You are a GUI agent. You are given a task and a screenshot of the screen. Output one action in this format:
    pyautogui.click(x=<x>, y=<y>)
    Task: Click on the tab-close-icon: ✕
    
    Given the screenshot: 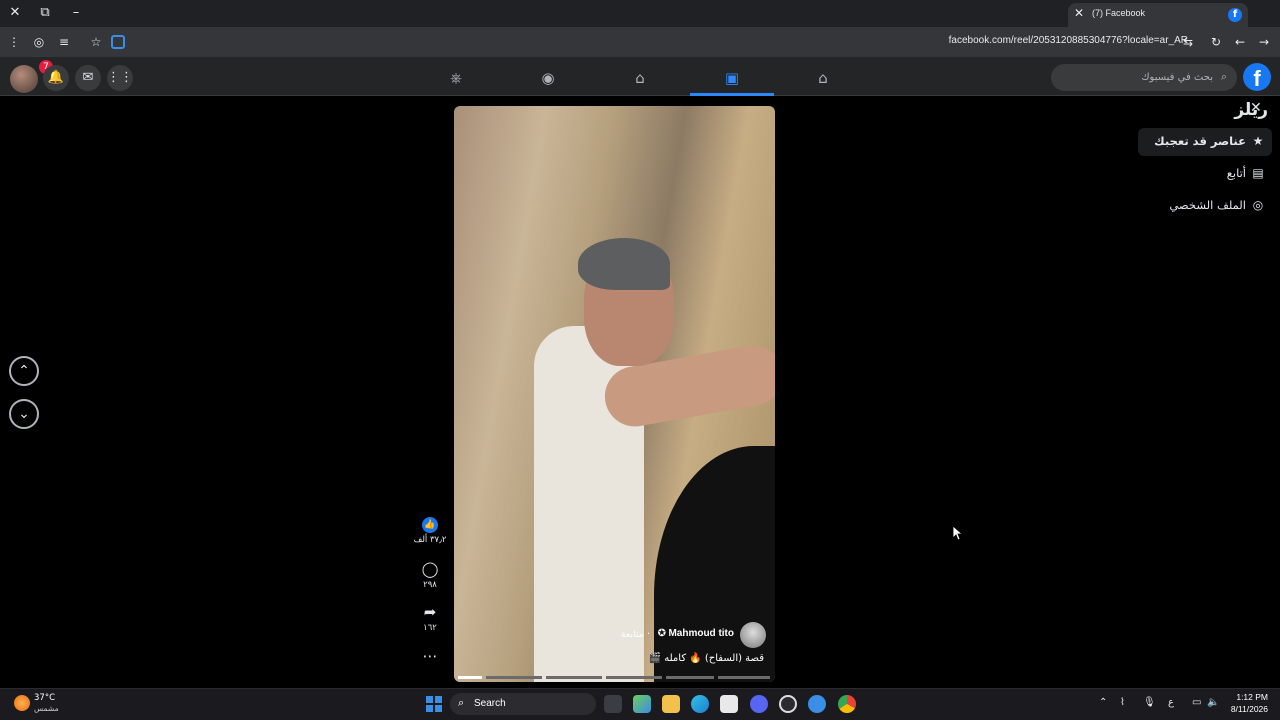 What is the action you would take?
    pyautogui.click(x=1079, y=13)
    